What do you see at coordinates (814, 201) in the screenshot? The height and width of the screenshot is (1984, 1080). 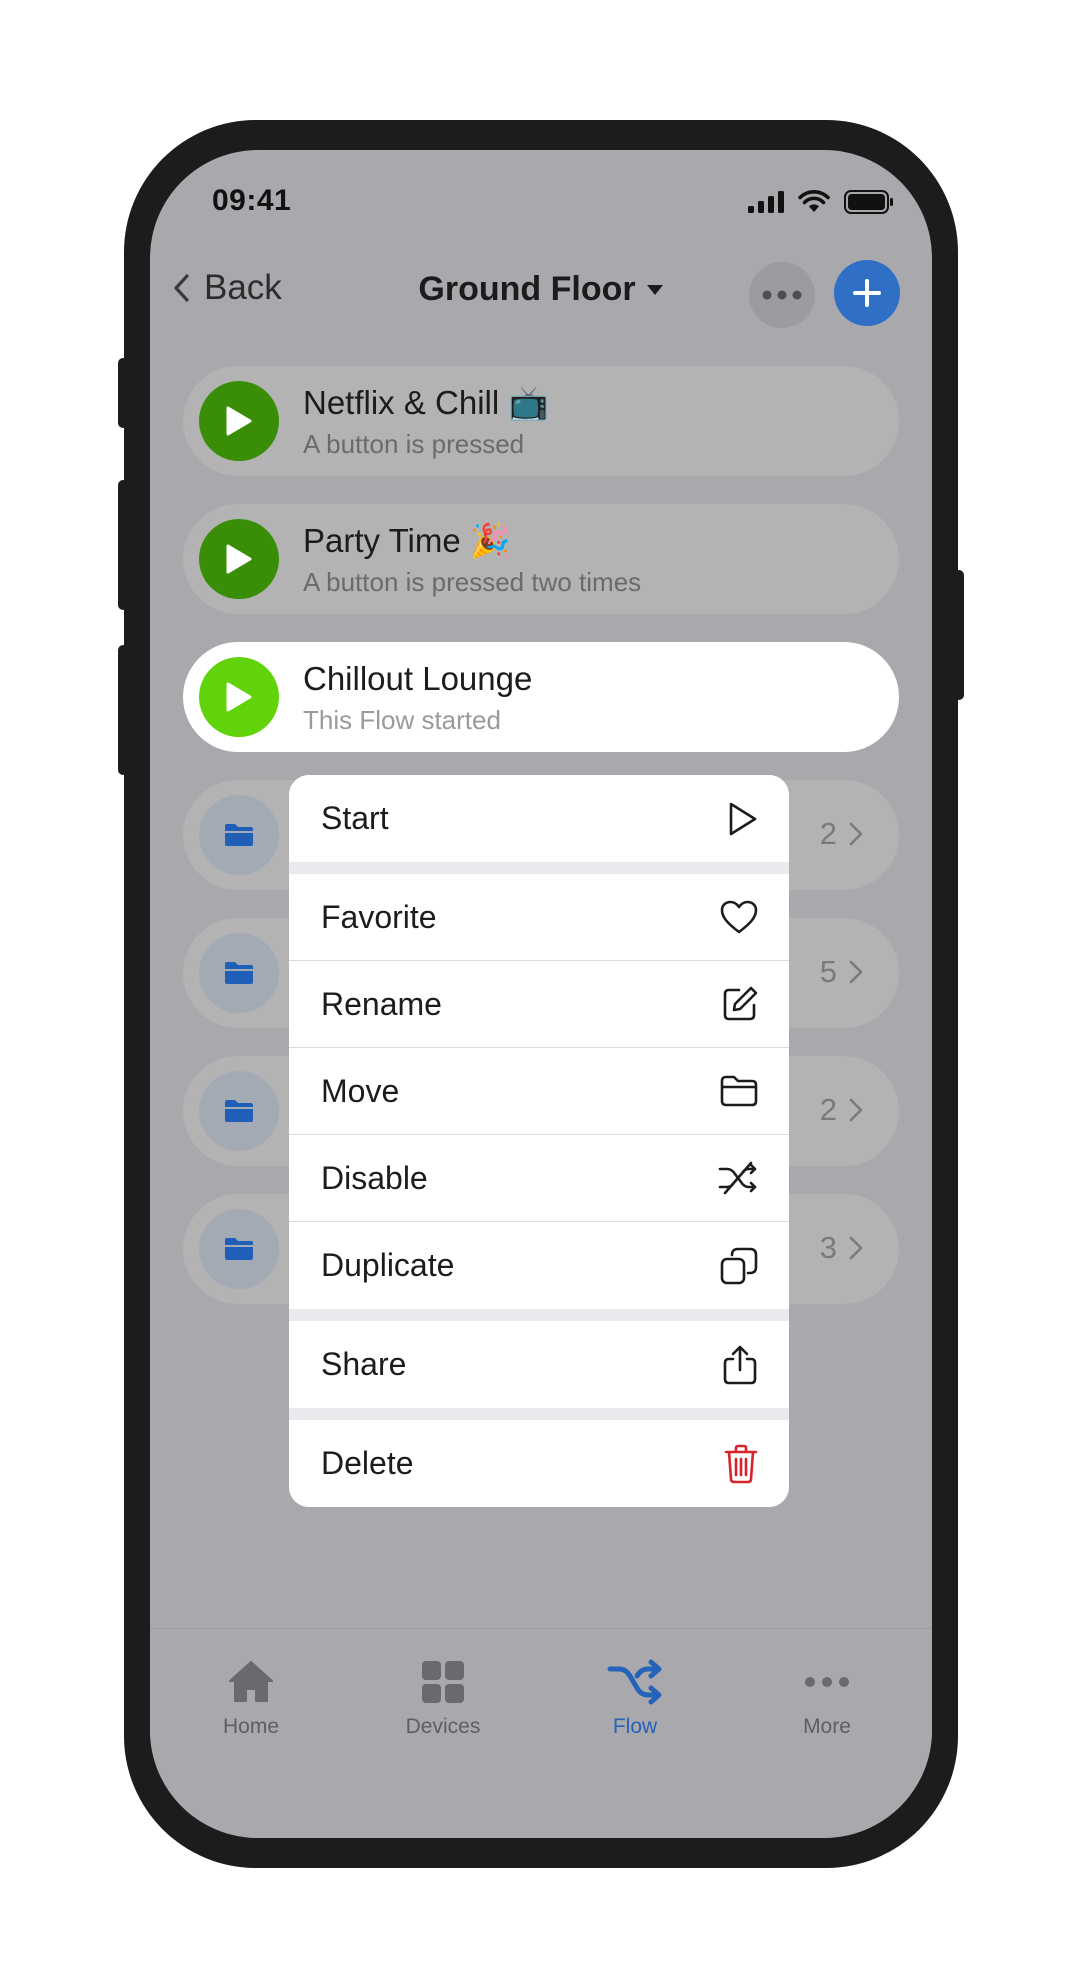 I see `wifi-icon` at bounding box center [814, 201].